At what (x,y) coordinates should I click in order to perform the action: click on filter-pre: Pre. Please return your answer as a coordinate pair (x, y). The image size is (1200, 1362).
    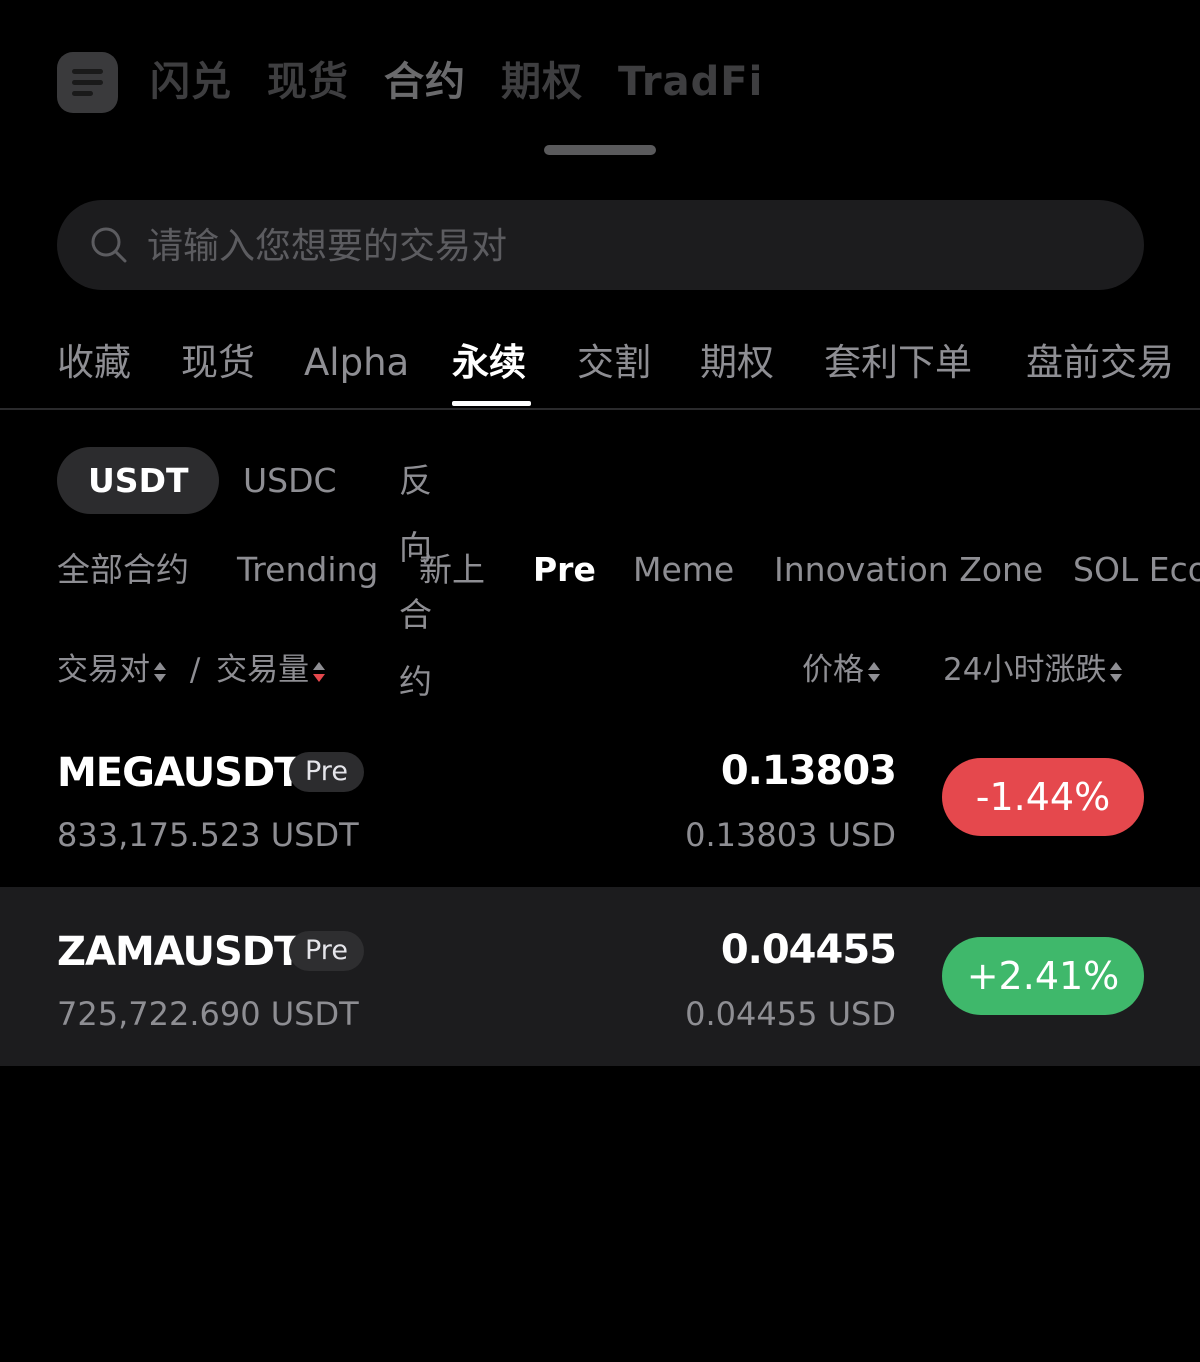
    Looking at the image, I should click on (564, 570).